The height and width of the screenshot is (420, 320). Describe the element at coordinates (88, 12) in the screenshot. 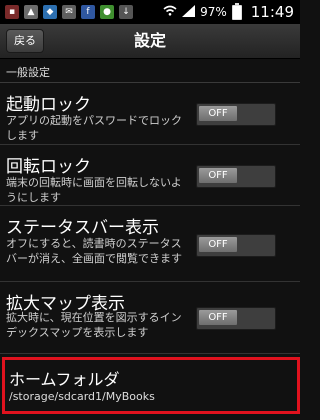

I see `file-icon: f` at that location.